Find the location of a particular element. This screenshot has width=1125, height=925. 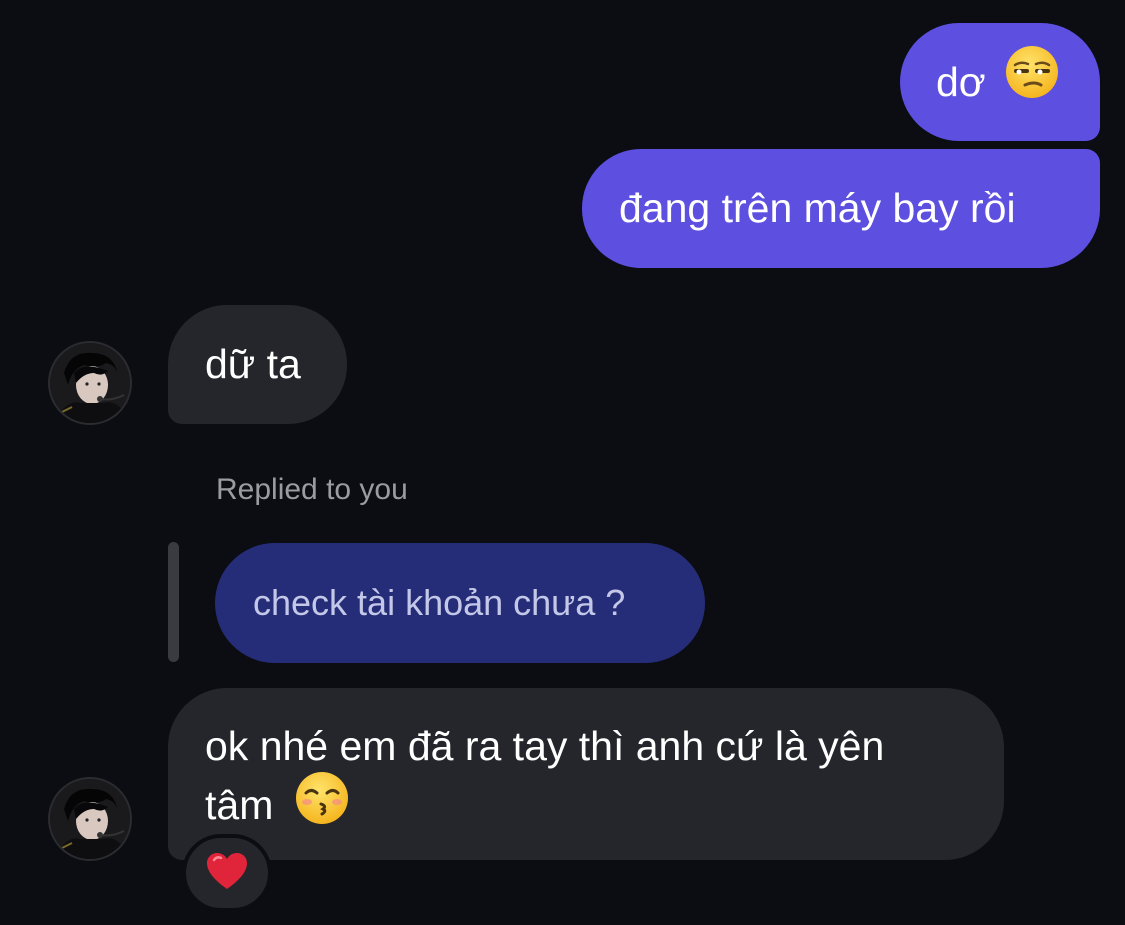

message-text-line-2-text: tâm is located at coordinates (239, 804).